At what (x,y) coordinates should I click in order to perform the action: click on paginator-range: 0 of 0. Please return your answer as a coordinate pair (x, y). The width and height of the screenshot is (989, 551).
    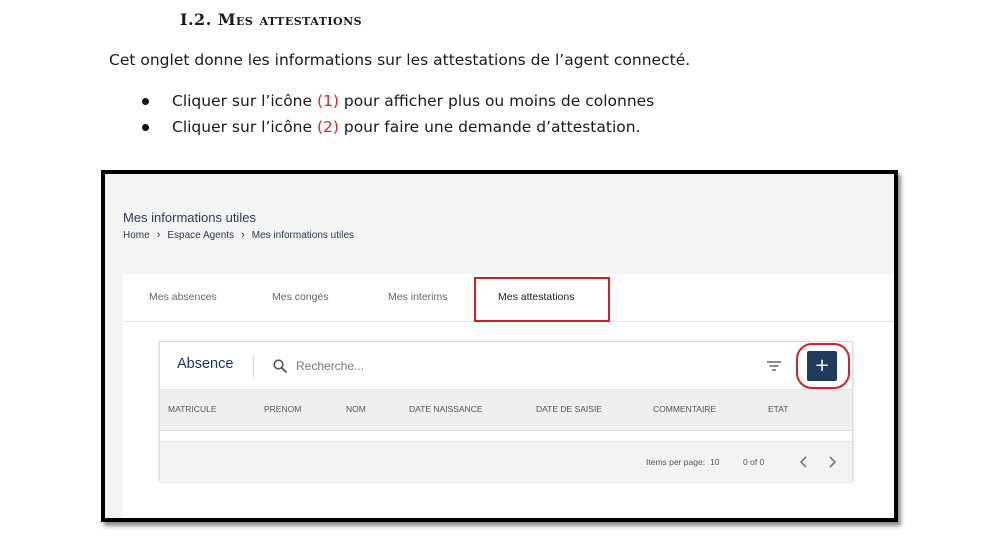
    Looking at the image, I should click on (754, 462).